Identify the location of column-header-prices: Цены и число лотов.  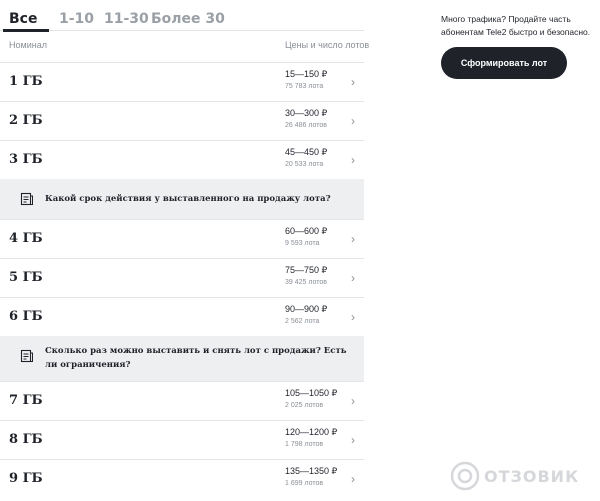
(327, 45).